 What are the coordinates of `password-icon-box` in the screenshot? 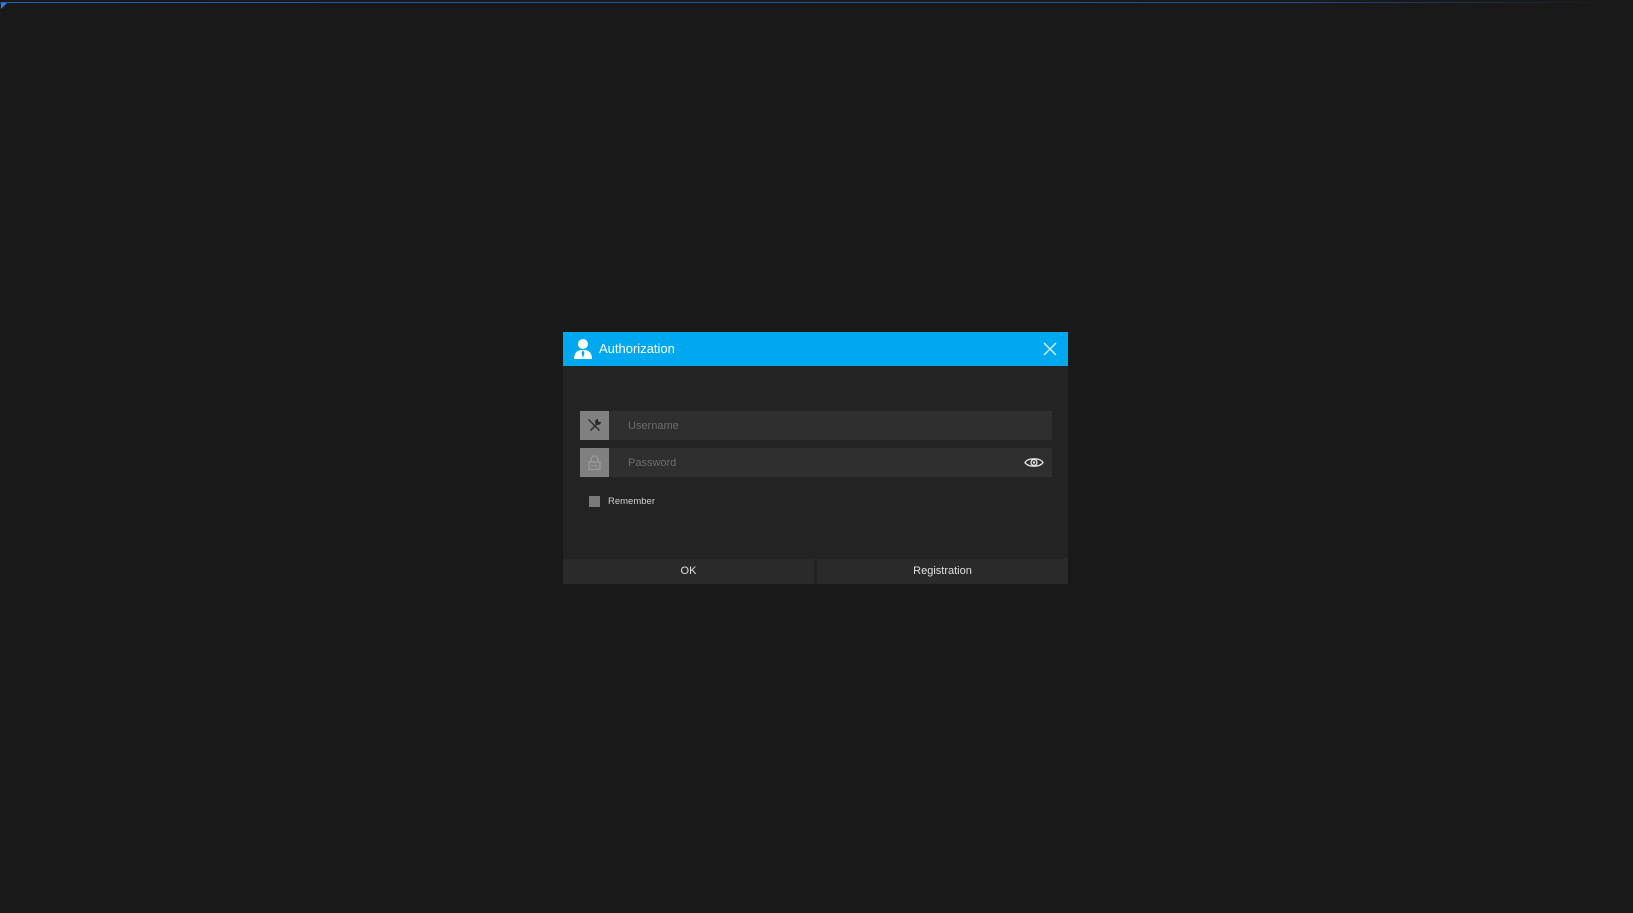 It's located at (594, 462).